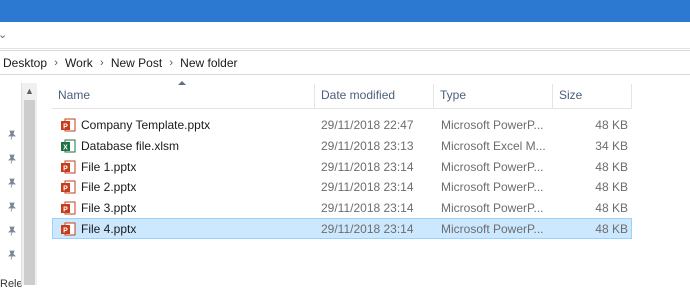 This screenshot has width=690, height=290. I want to click on nav-pane-scrollbar: ▲, so click(29, 184).